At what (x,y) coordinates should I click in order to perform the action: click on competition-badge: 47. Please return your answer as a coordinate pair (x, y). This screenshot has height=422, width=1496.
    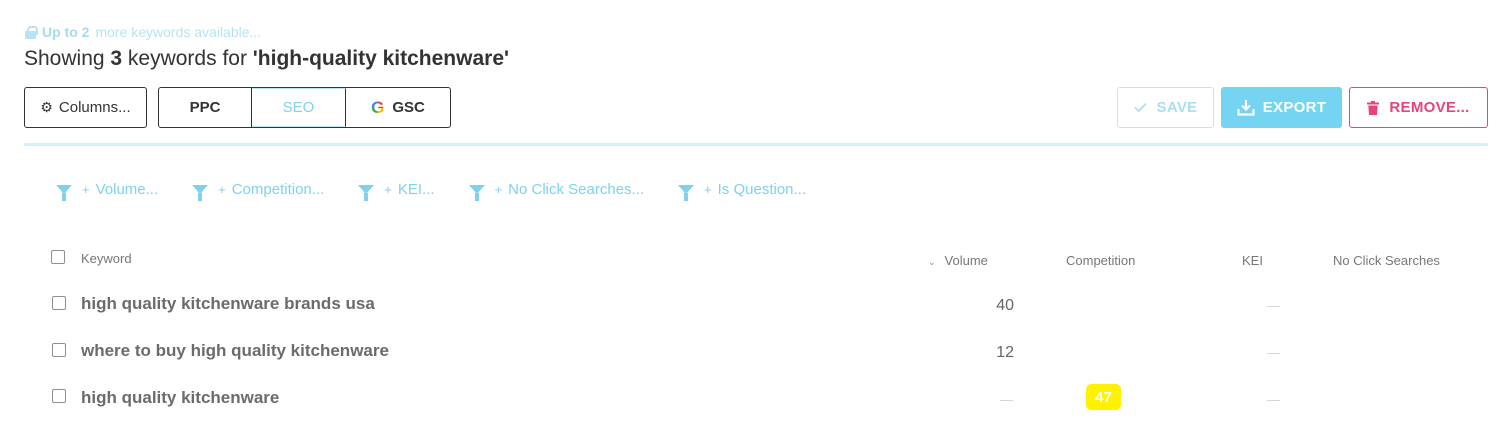
    Looking at the image, I should click on (1103, 397).